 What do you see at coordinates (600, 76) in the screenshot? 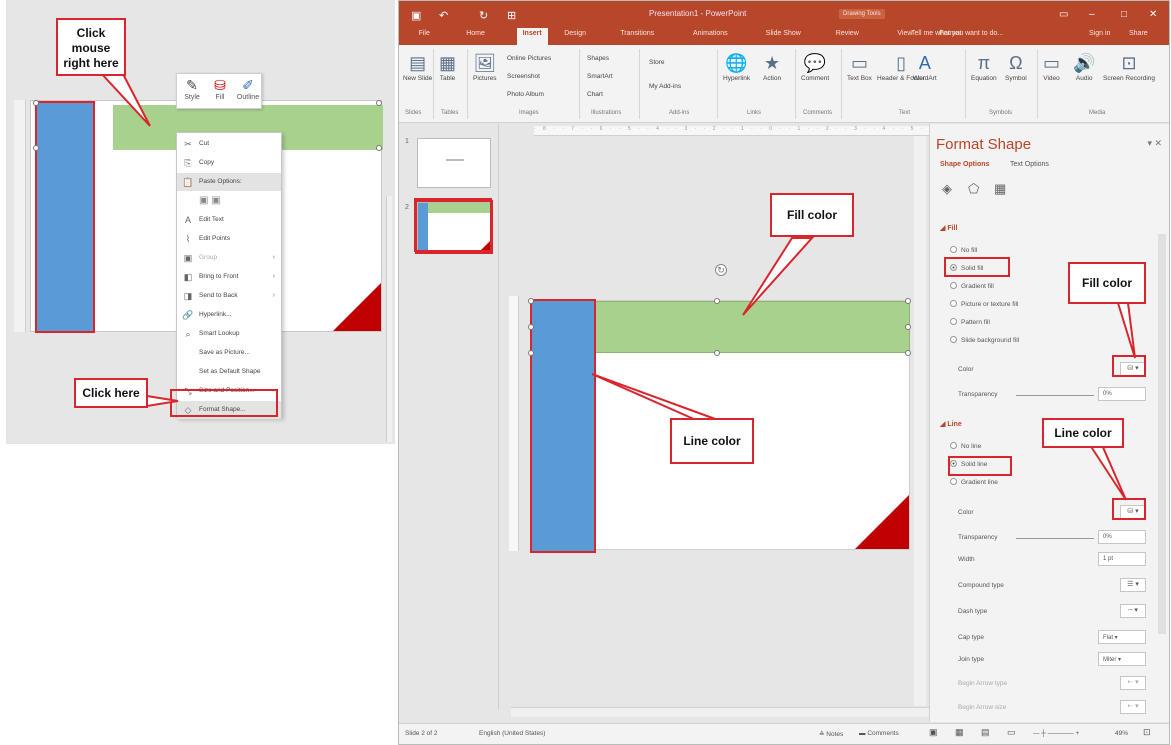
I see `smartart-button: SmartArt` at bounding box center [600, 76].